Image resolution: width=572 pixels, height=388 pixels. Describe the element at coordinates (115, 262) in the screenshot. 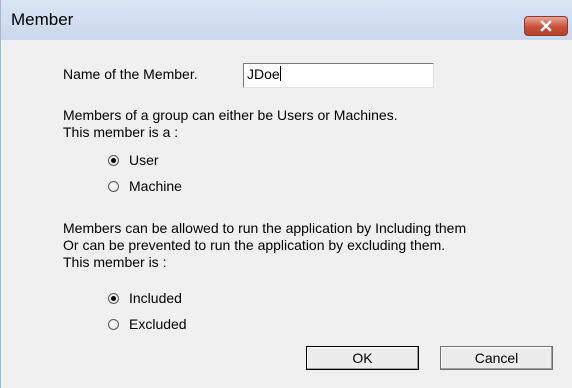

I see `inclusion-intro-line3: This member is :` at that location.